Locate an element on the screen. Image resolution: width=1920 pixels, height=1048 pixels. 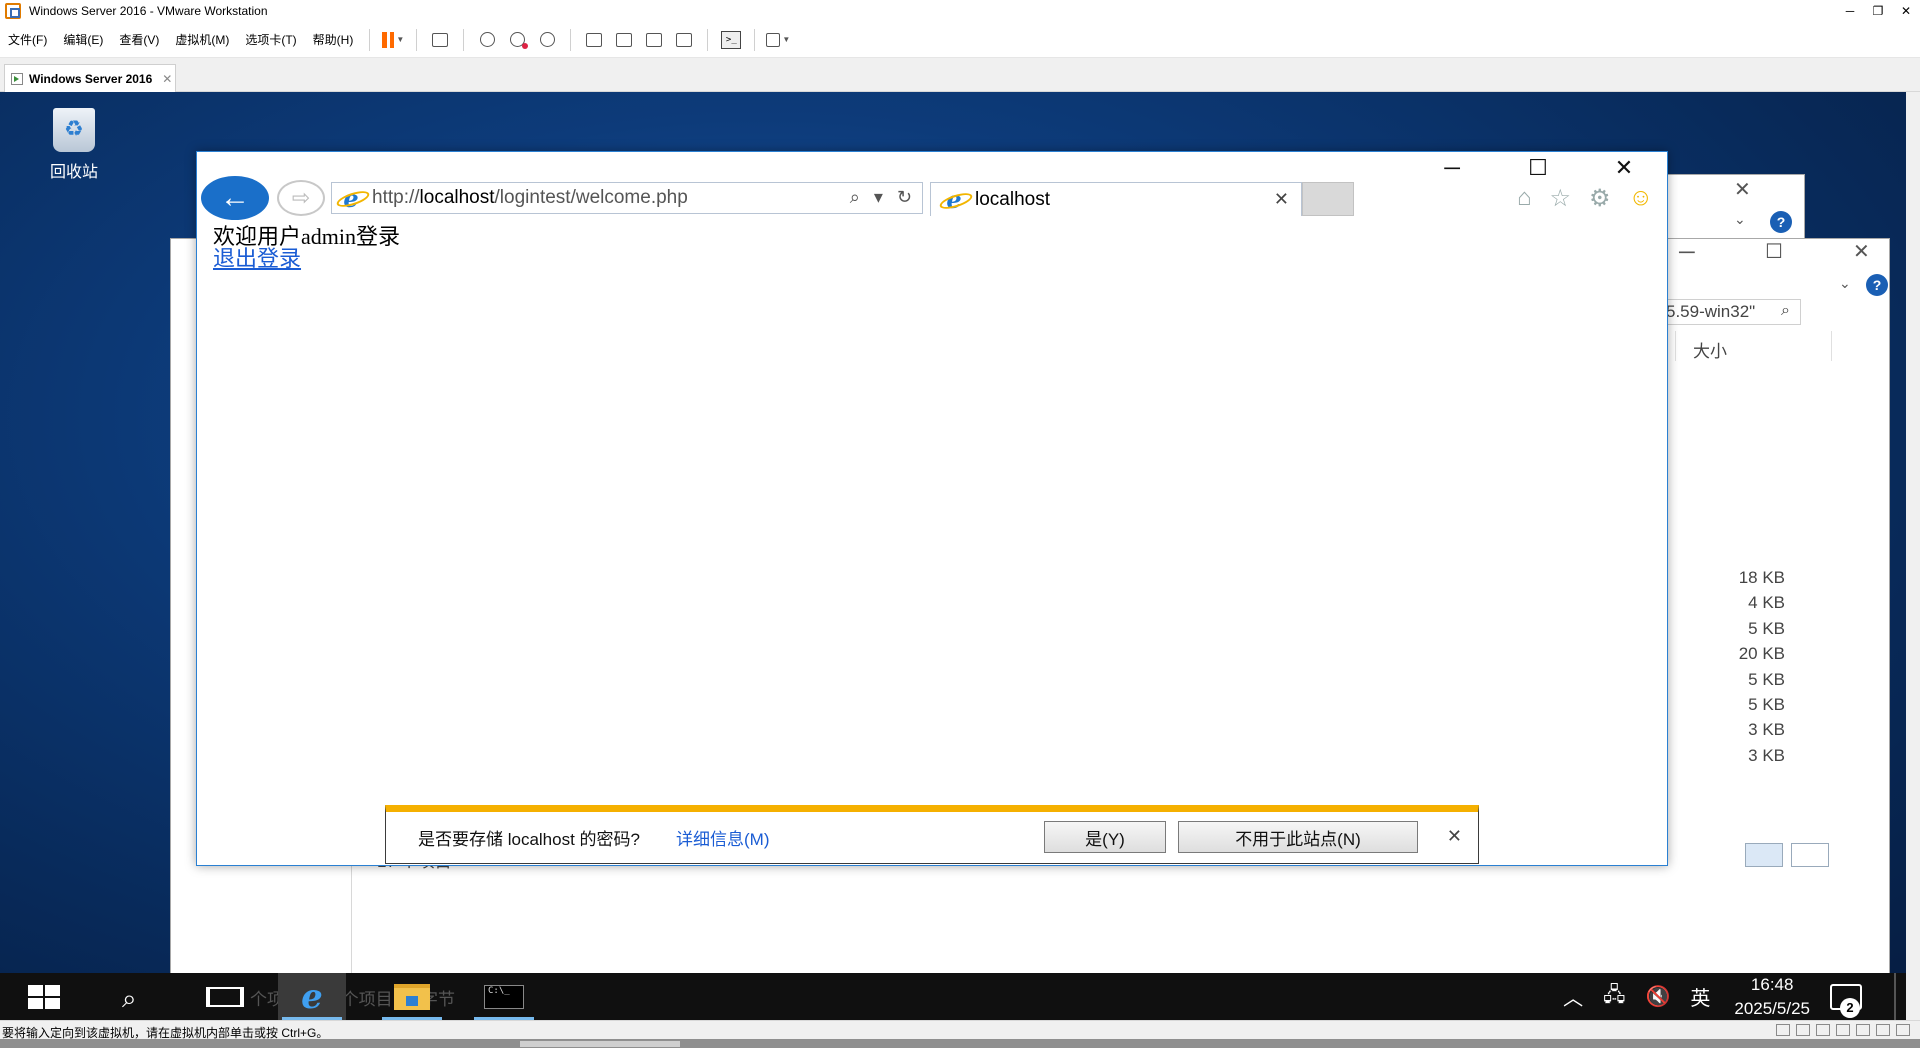
show-desktop-button is located at coordinates (1895, 996).